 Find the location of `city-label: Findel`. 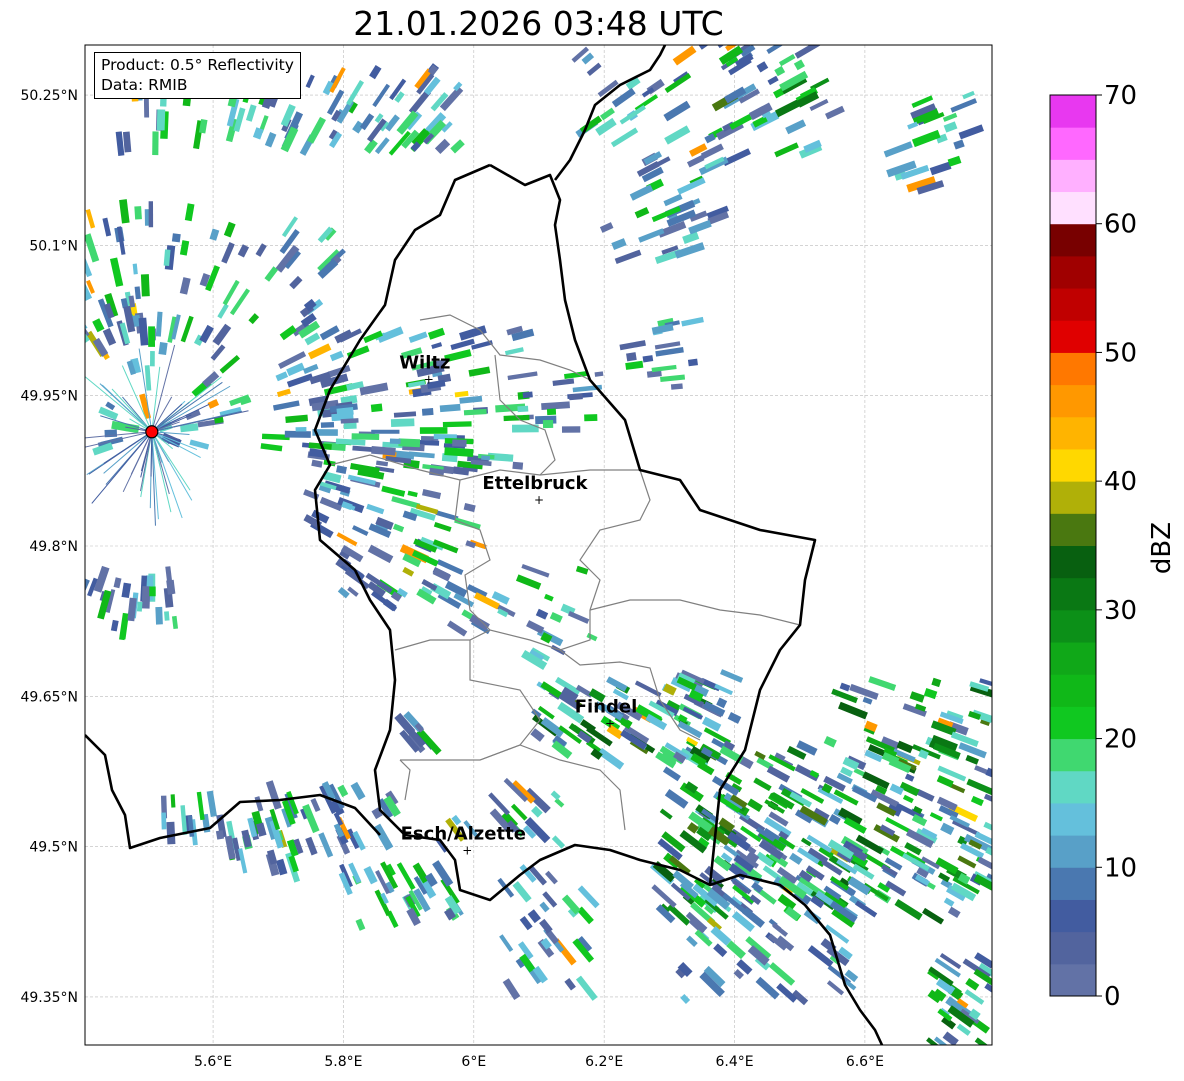

city-label: Findel is located at coordinates (606, 706).